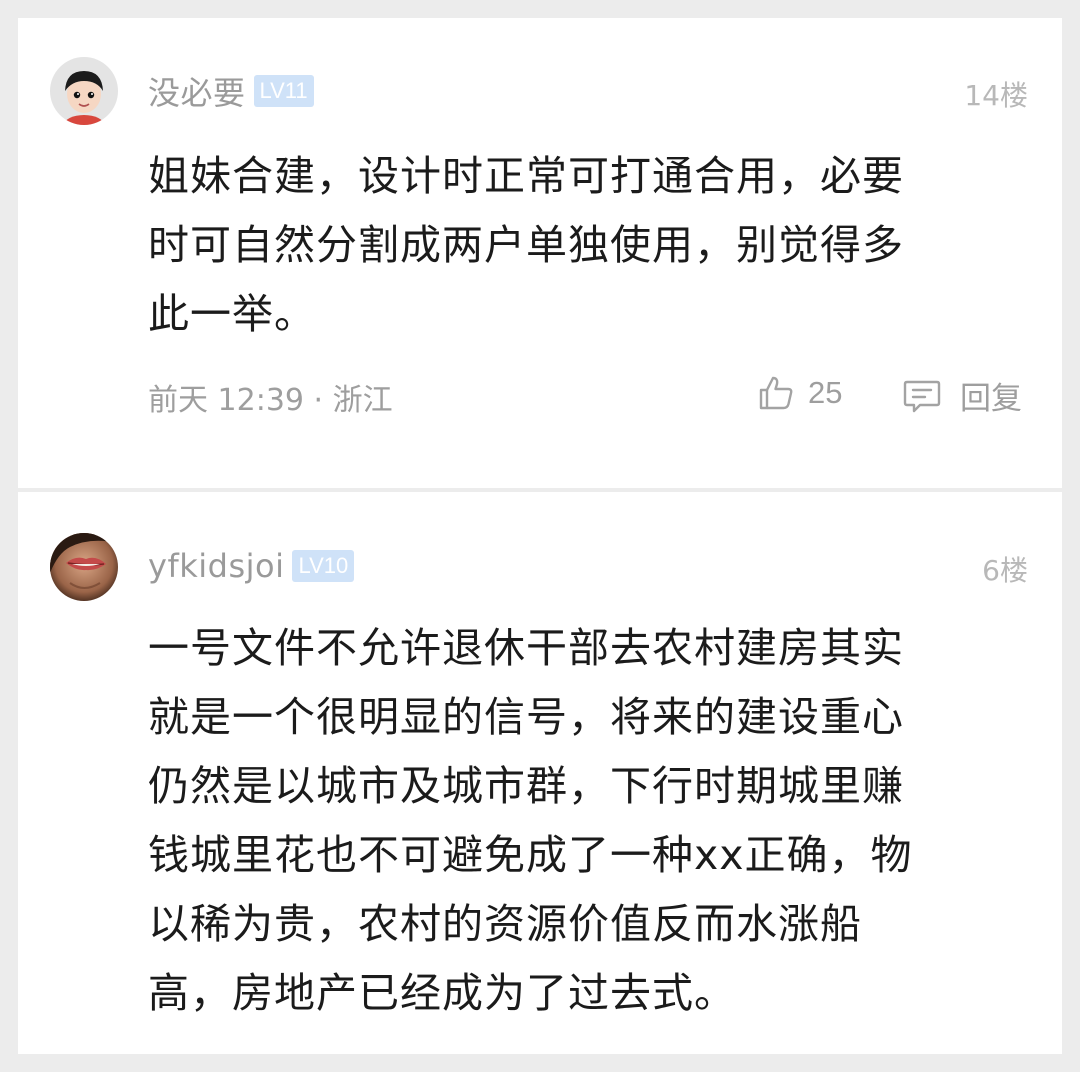  What do you see at coordinates (825, 392) in the screenshot?
I see `like-count: 25` at bounding box center [825, 392].